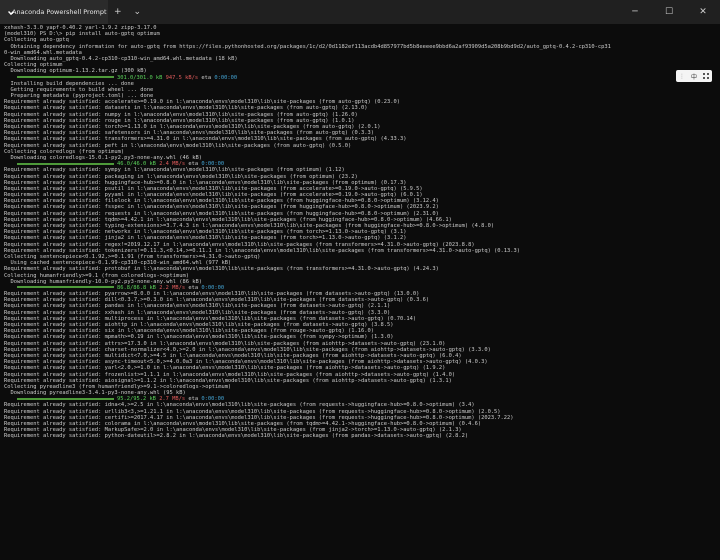 The image size is (720, 560). Describe the element at coordinates (705, 76) in the screenshot. I see `ime-menu-icon` at that location.